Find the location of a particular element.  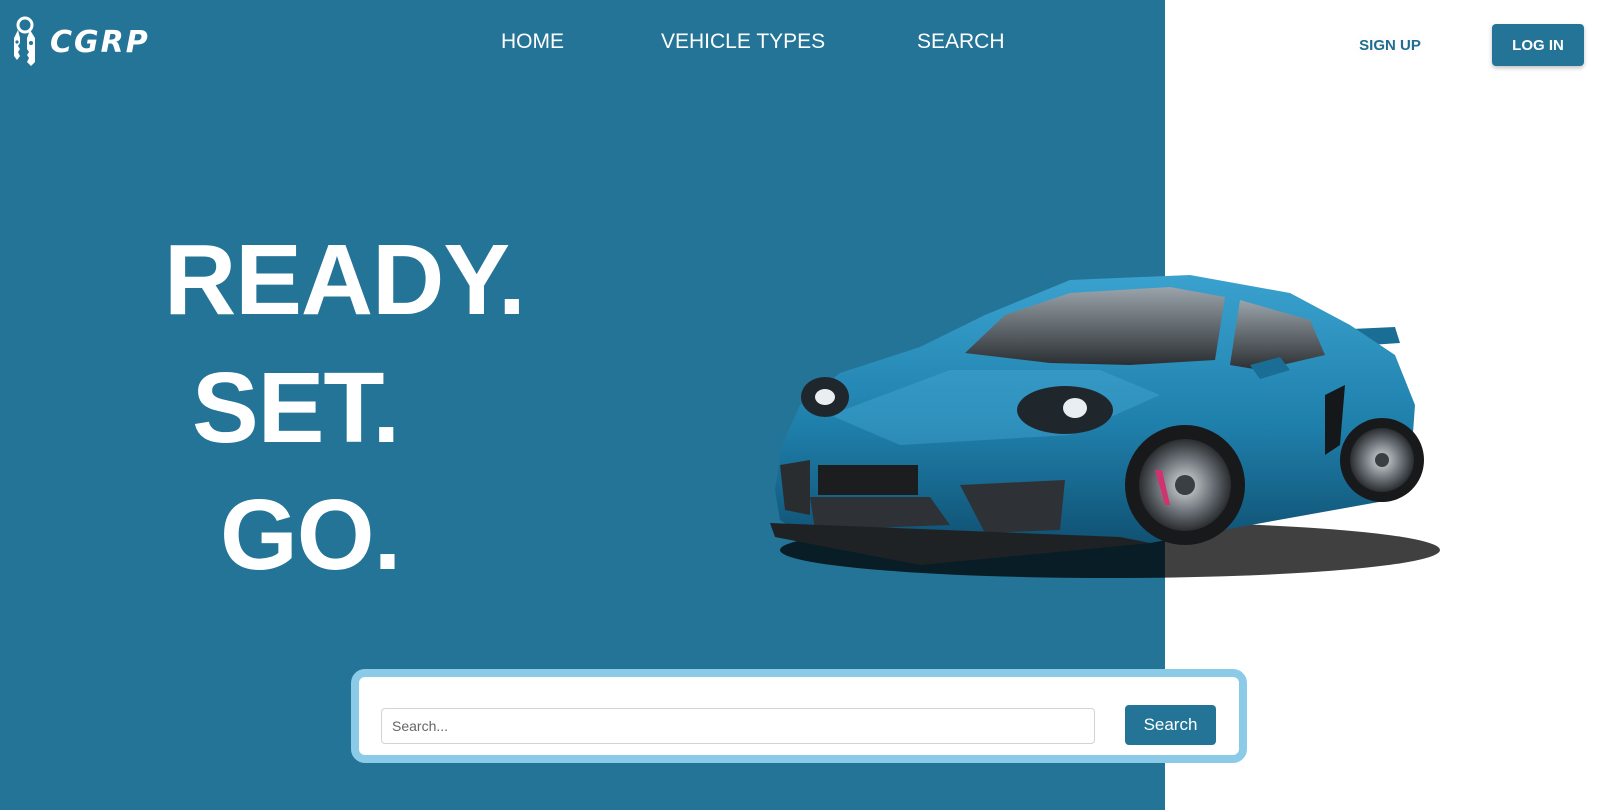

headline-ready: READY. is located at coordinates (345, 280).